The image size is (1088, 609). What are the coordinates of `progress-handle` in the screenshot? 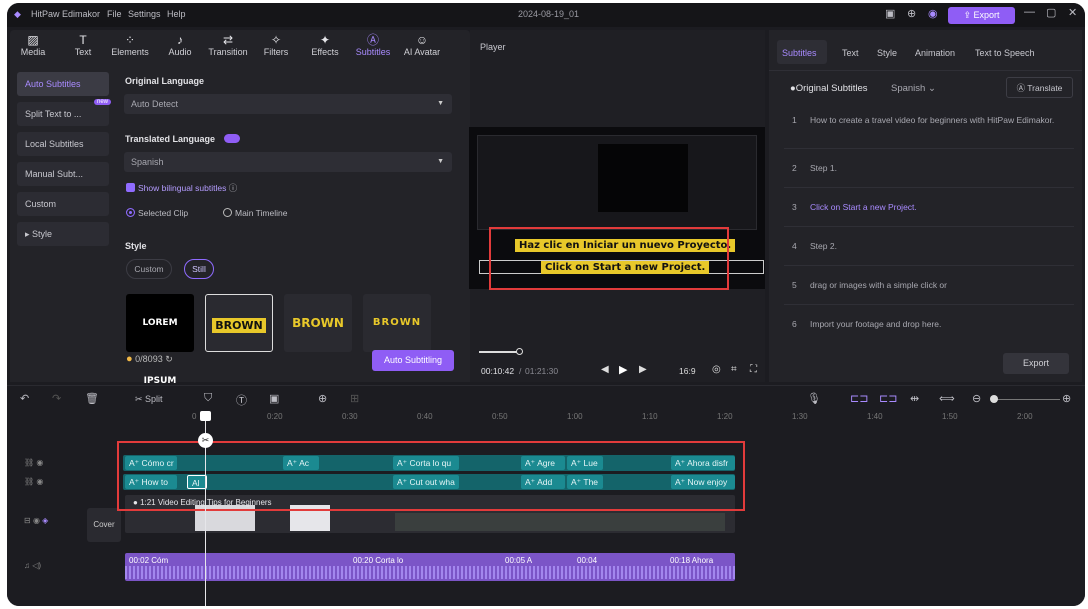 It's located at (519, 351).